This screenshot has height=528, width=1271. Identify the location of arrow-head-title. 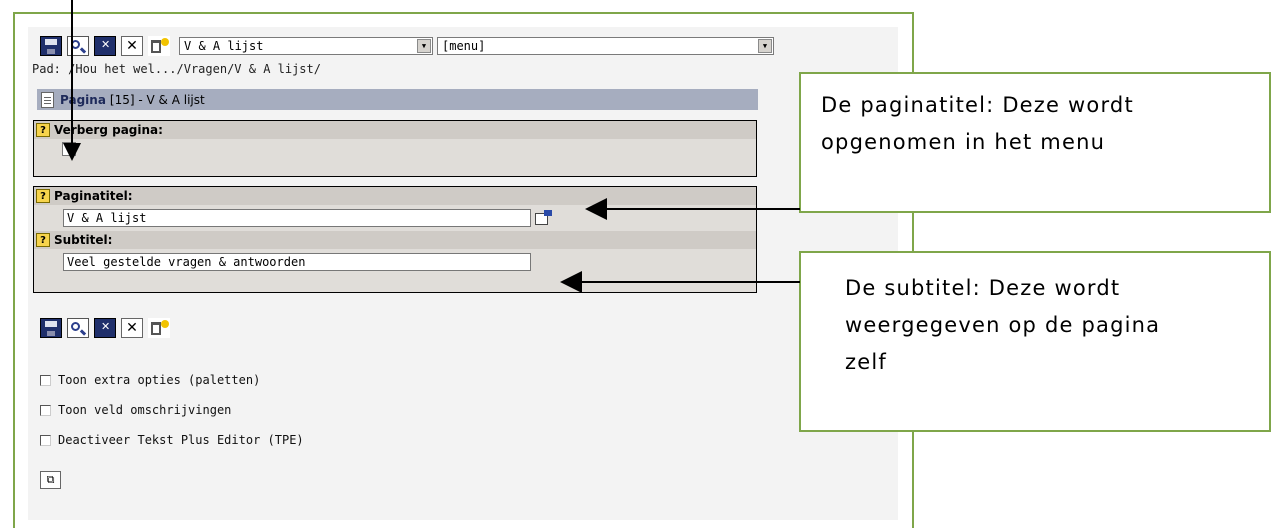
(596, 209).